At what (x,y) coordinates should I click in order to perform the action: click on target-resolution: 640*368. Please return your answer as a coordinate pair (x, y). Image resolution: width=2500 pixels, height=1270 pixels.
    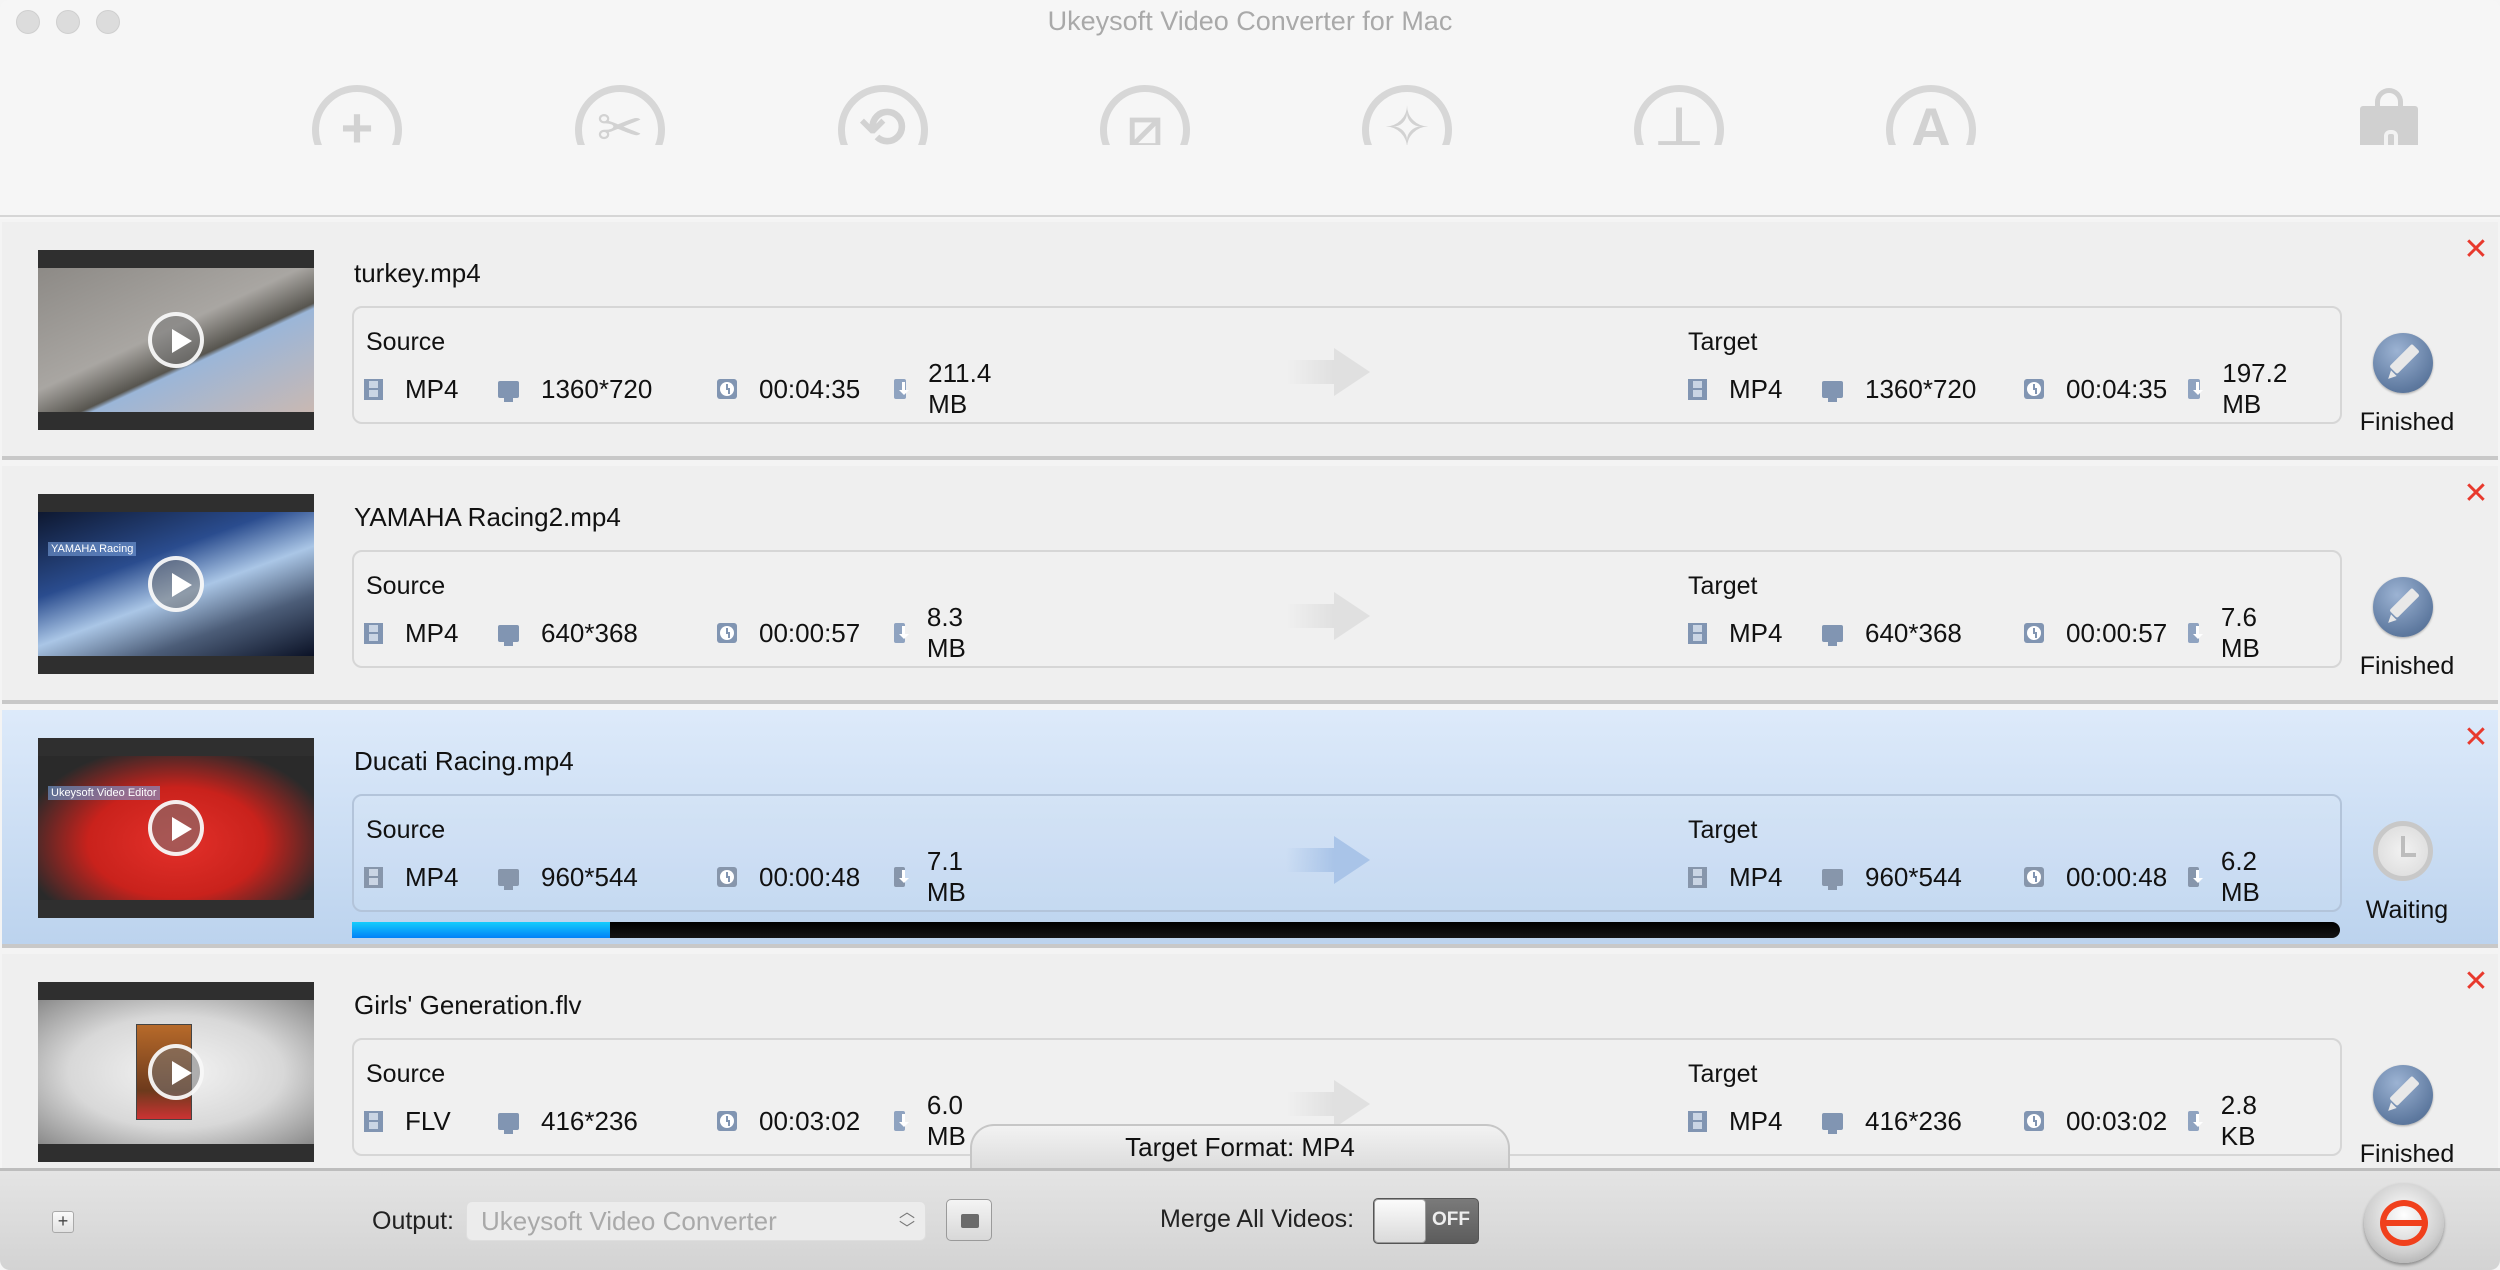
    Looking at the image, I should click on (1892, 633).